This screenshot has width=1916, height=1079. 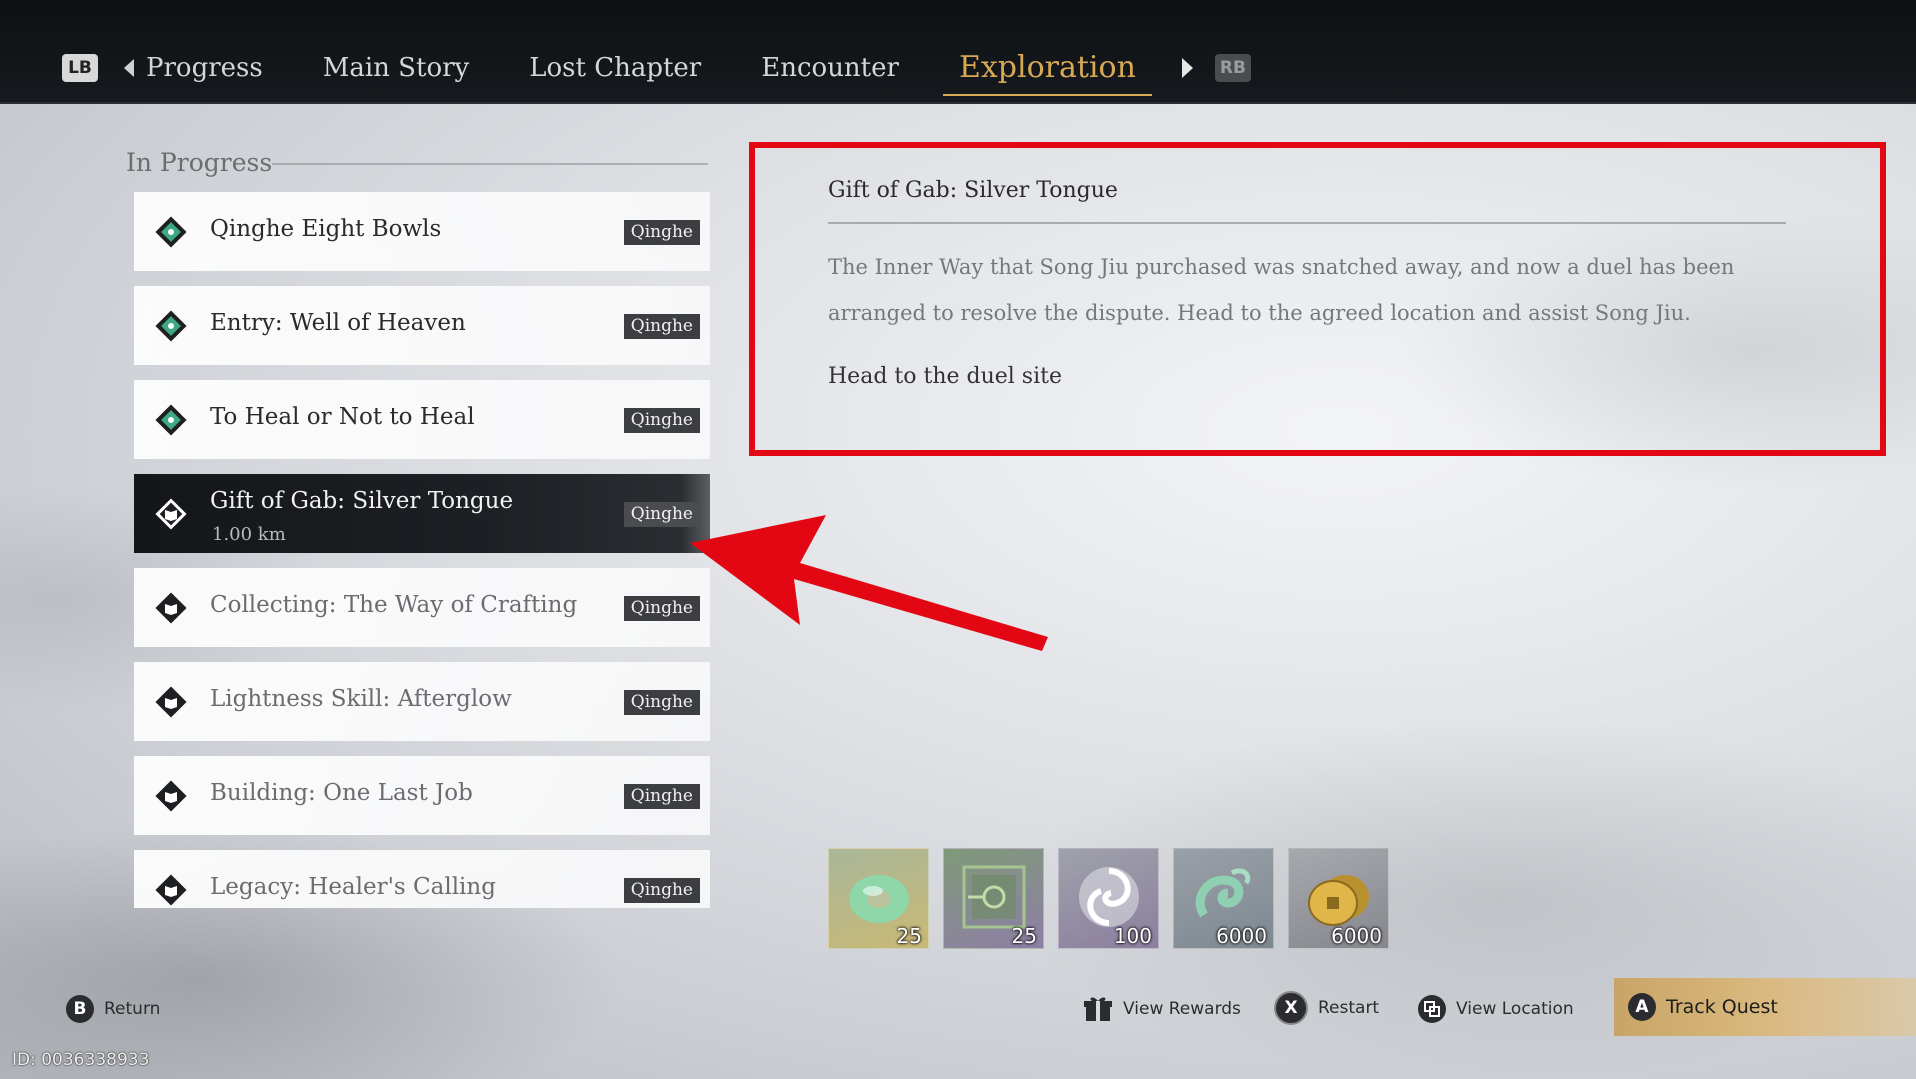 What do you see at coordinates (353, 887) in the screenshot?
I see `quest-title: Legacy: Healer's Calling` at bounding box center [353, 887].